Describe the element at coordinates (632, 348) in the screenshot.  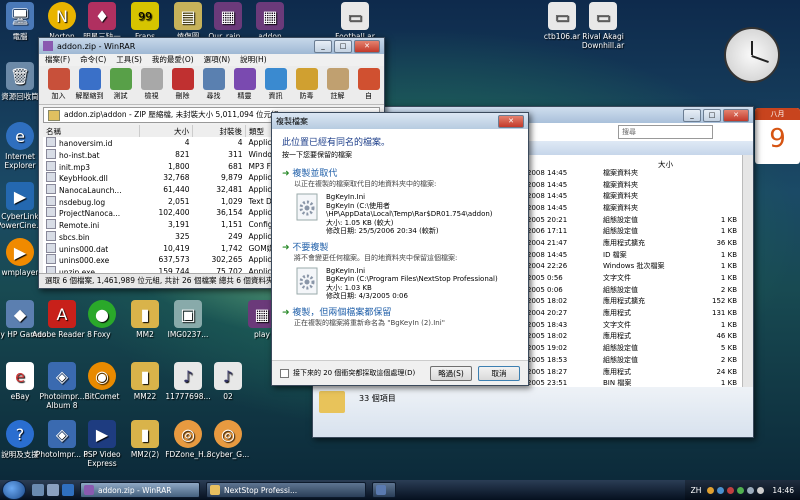
I see `list-item: 2005 19:02 組態設定值 5 KB` at that location.